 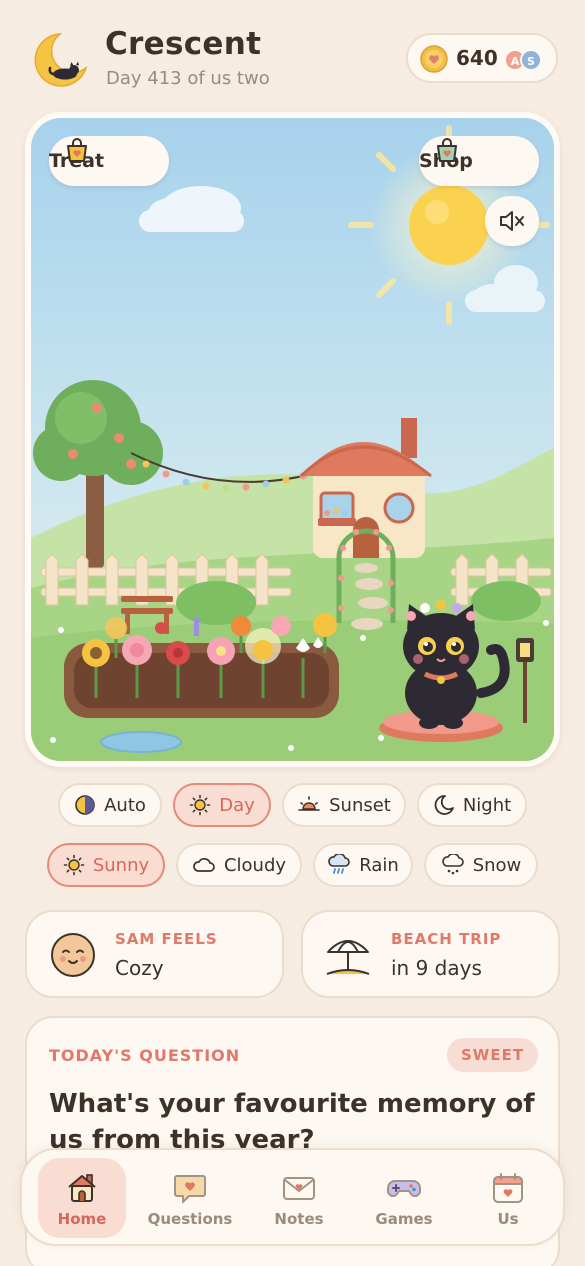 What do you see at coordinates (404, 1188) in the screenshot?
I see `gamepad-icon` at bounding box center [404, 1188].